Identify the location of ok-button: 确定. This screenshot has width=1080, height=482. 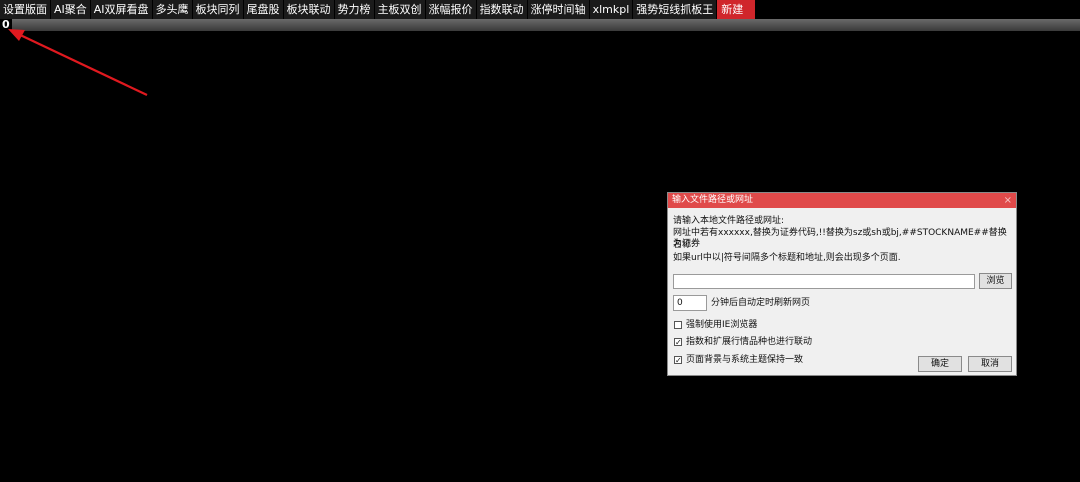
(940, 364).